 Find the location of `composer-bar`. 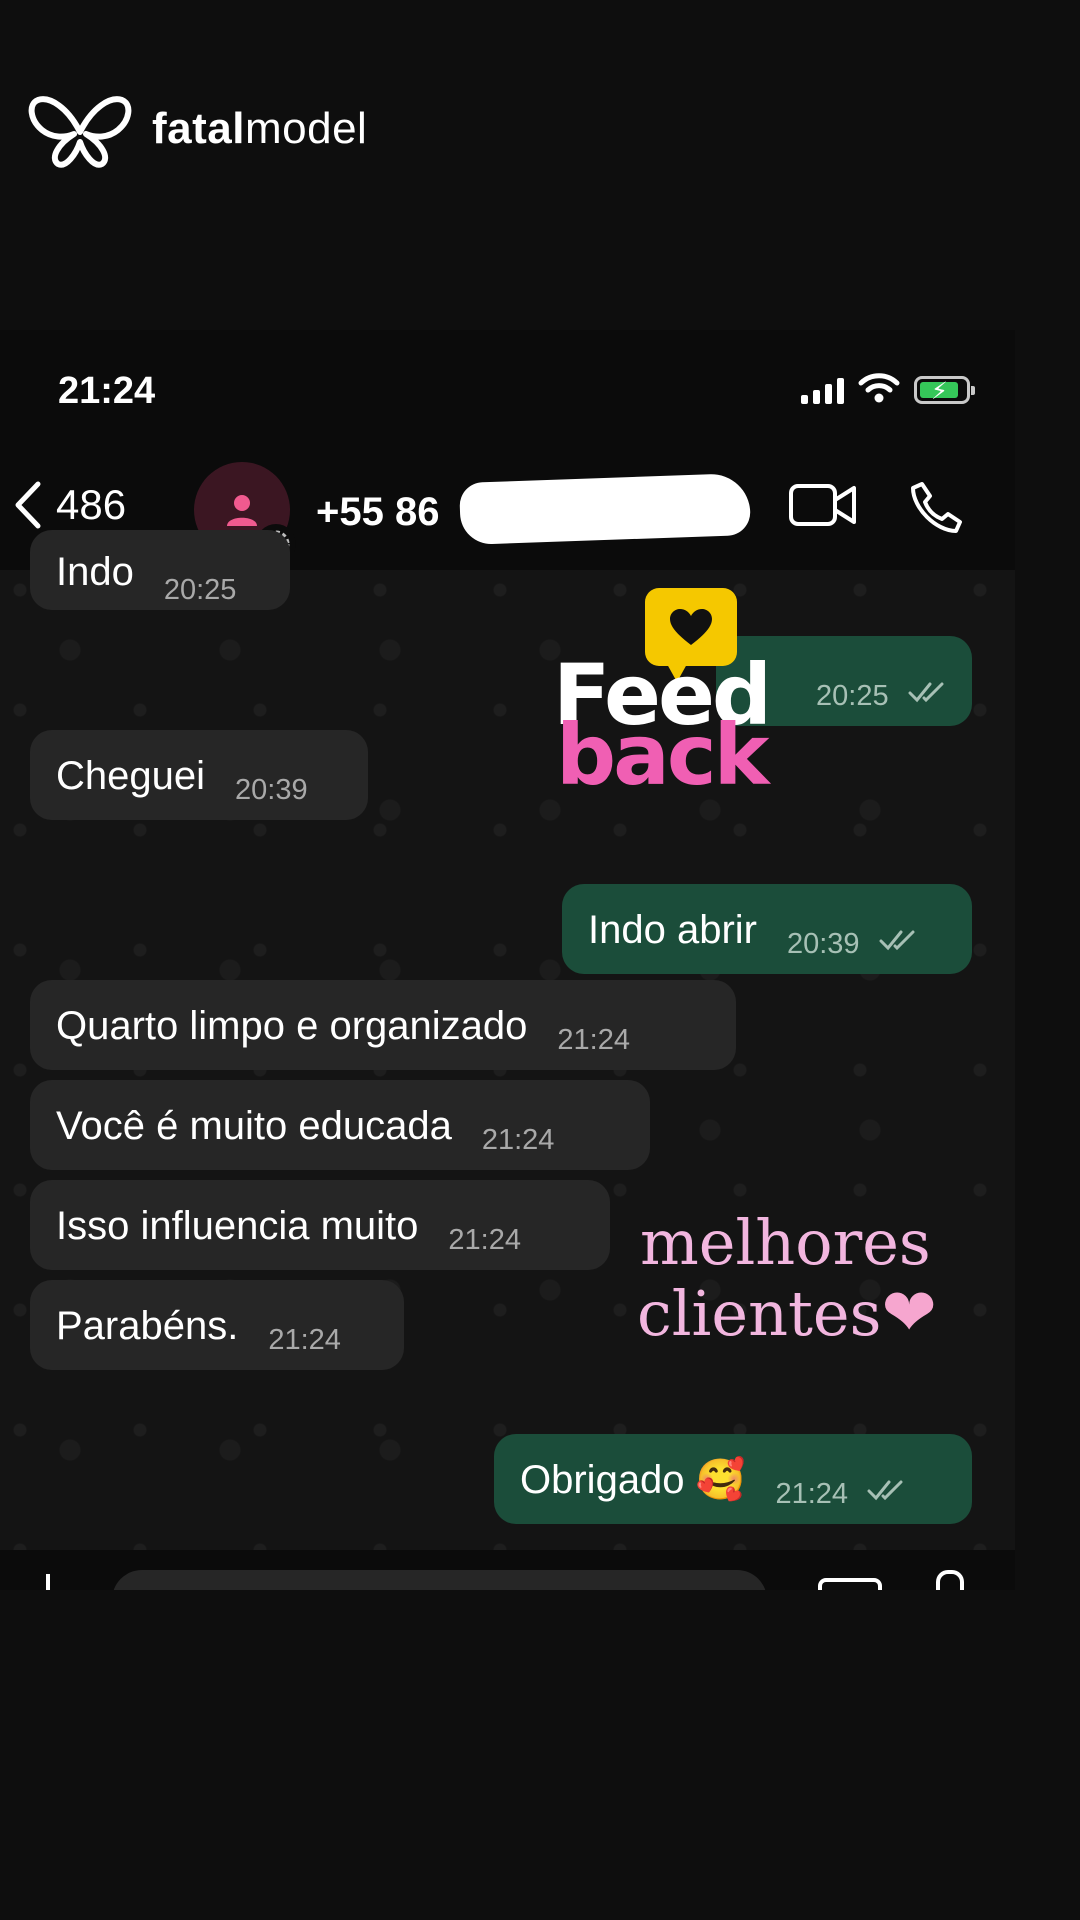

composer-bar is located at coordinates (507, 1580).